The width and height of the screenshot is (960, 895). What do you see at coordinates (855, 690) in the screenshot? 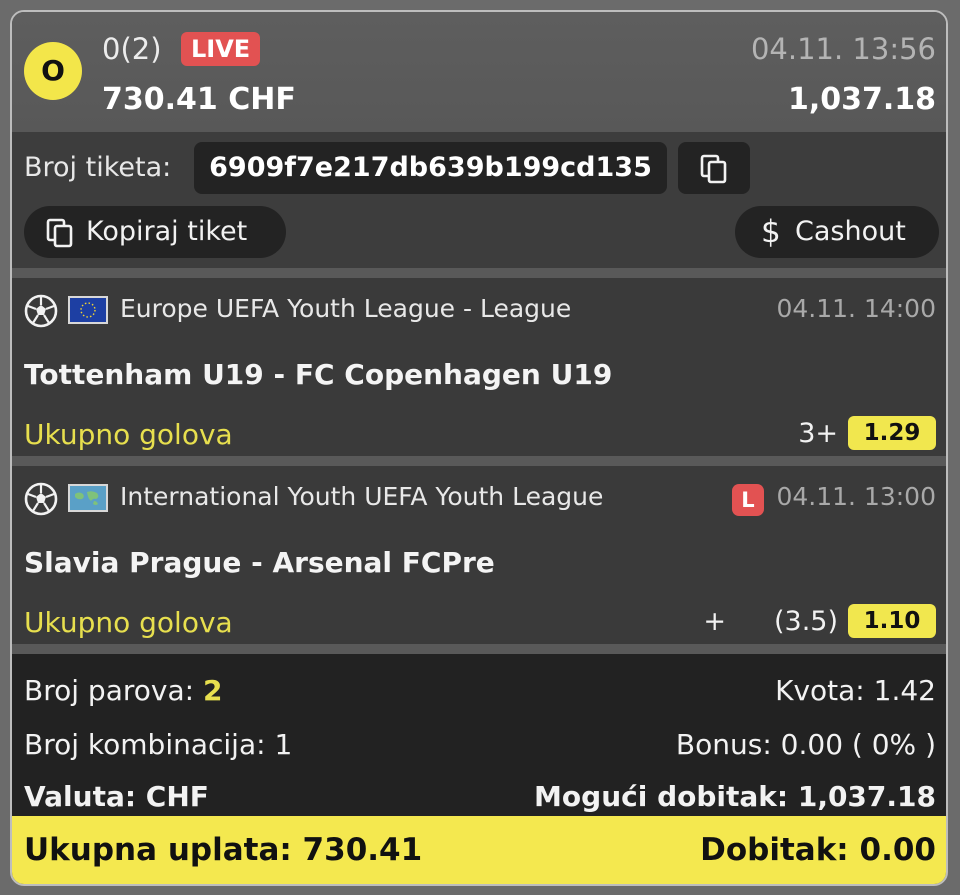
I see `total-odds: Kvota: 1.42` at bounding box center [855, 690].